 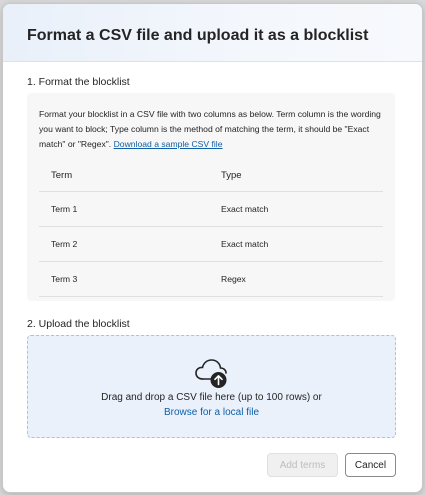 I want to click on table-row: Term 3 Regex, so click(x=211, y=279).